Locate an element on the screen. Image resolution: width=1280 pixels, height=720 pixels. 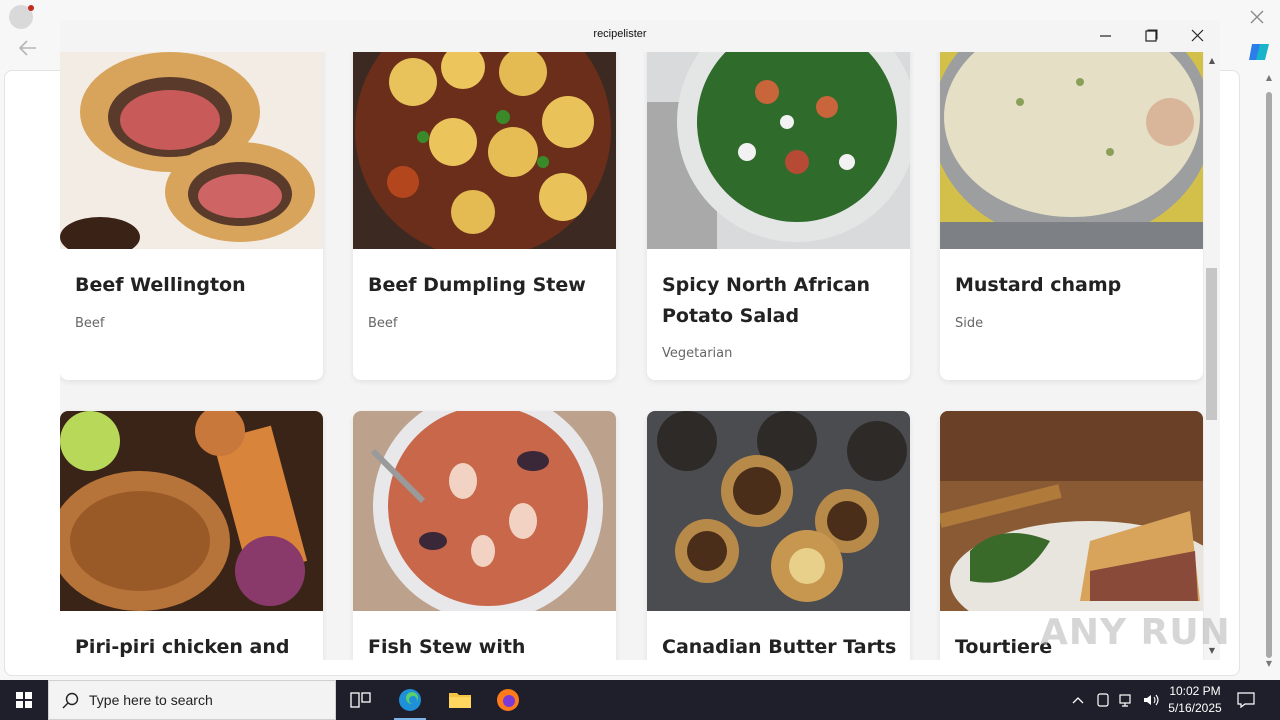
recipe-card: Beef Dumpling Stew Beef is located at coordinates (484, 216).